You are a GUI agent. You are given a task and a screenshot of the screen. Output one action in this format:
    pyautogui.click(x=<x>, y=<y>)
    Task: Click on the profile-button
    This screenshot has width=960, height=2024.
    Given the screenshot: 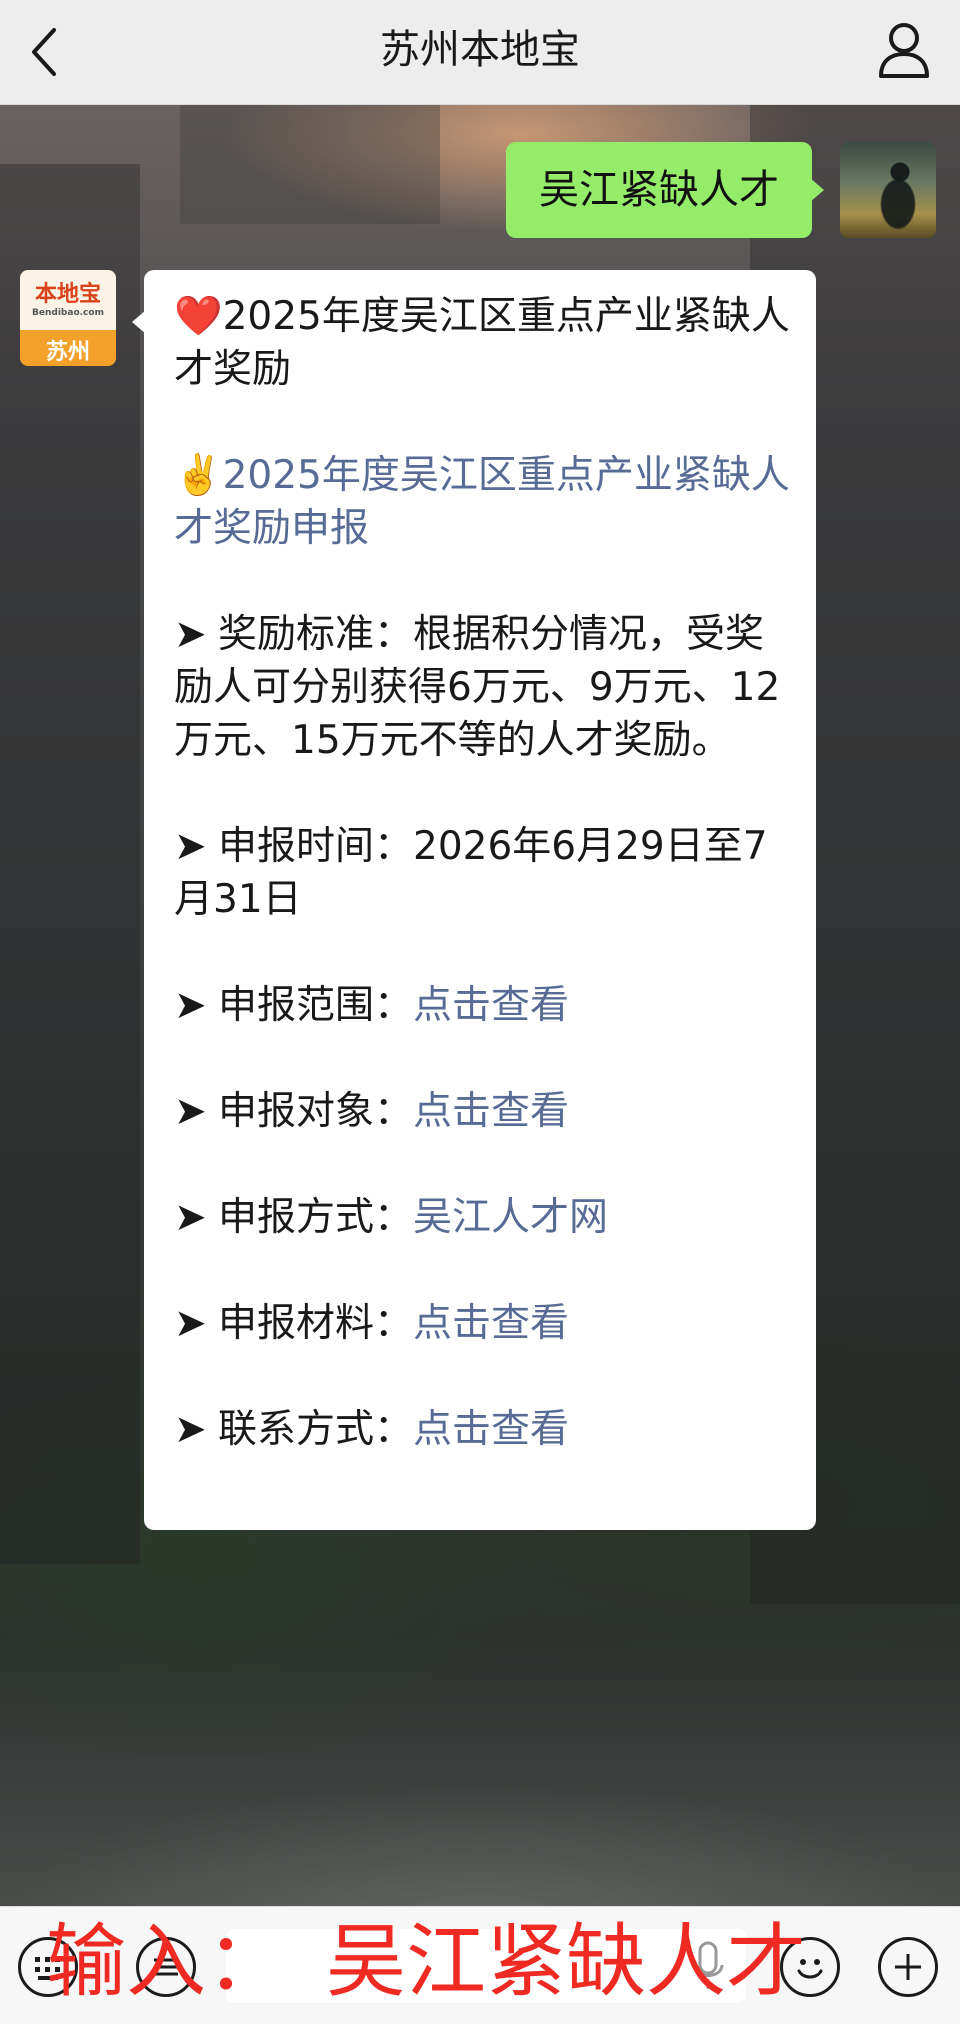 What is the action you would take?
    pyautogui.click(x=904, y=50)
    